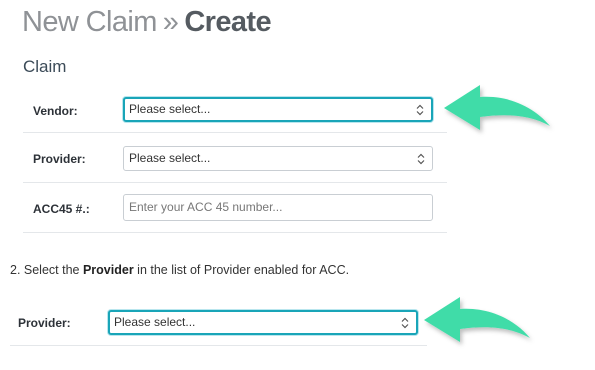 The image size is (595, 370). Describe the element at coordinates (108, 270) in the screenshot. I see `instruction-emphasis: Provider` at that location.